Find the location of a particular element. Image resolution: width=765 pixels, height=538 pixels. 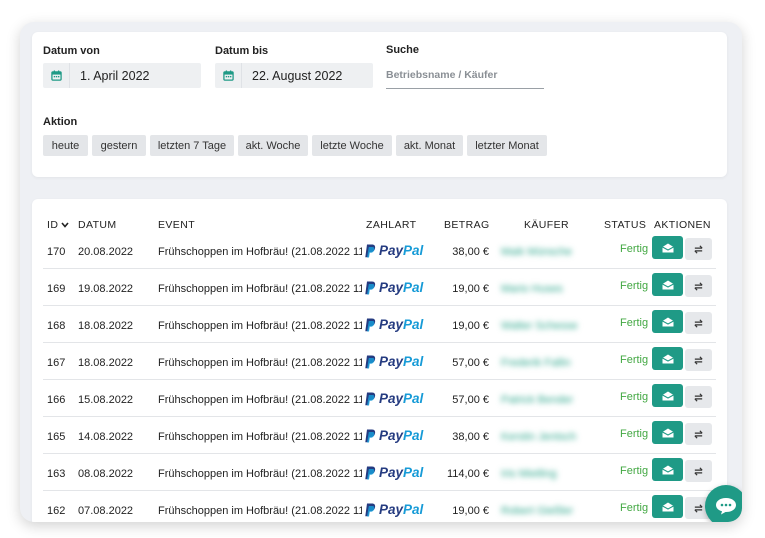

range-today-button: heute is located at coordinates (65, 145).